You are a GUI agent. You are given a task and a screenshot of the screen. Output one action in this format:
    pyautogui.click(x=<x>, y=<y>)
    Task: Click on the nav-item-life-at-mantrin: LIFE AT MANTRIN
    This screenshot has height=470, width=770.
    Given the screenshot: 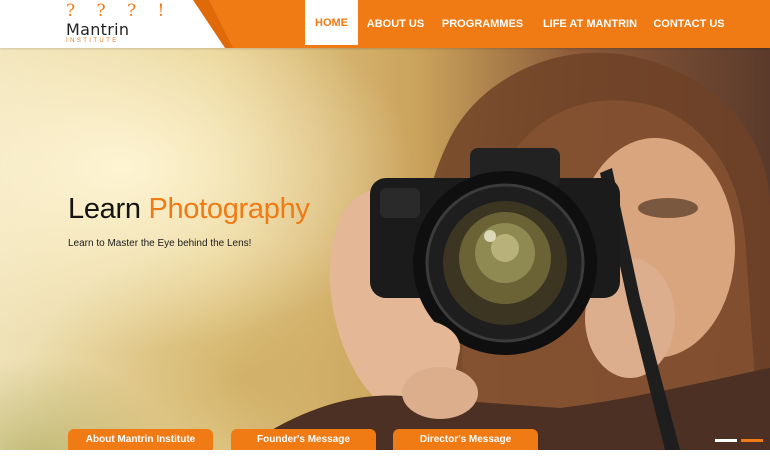 What is the action you would take?
    pyautogui.click(x=590, y=24)
    